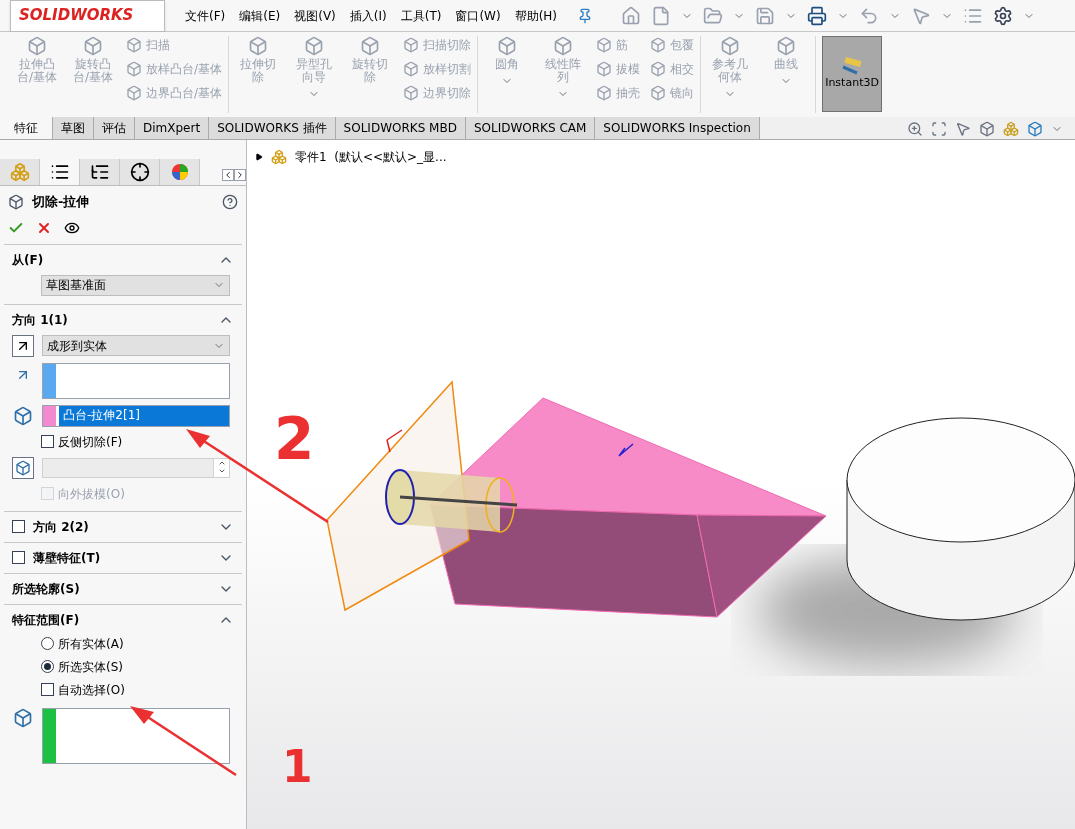  I want to click on draft-button, so click(23, 467).